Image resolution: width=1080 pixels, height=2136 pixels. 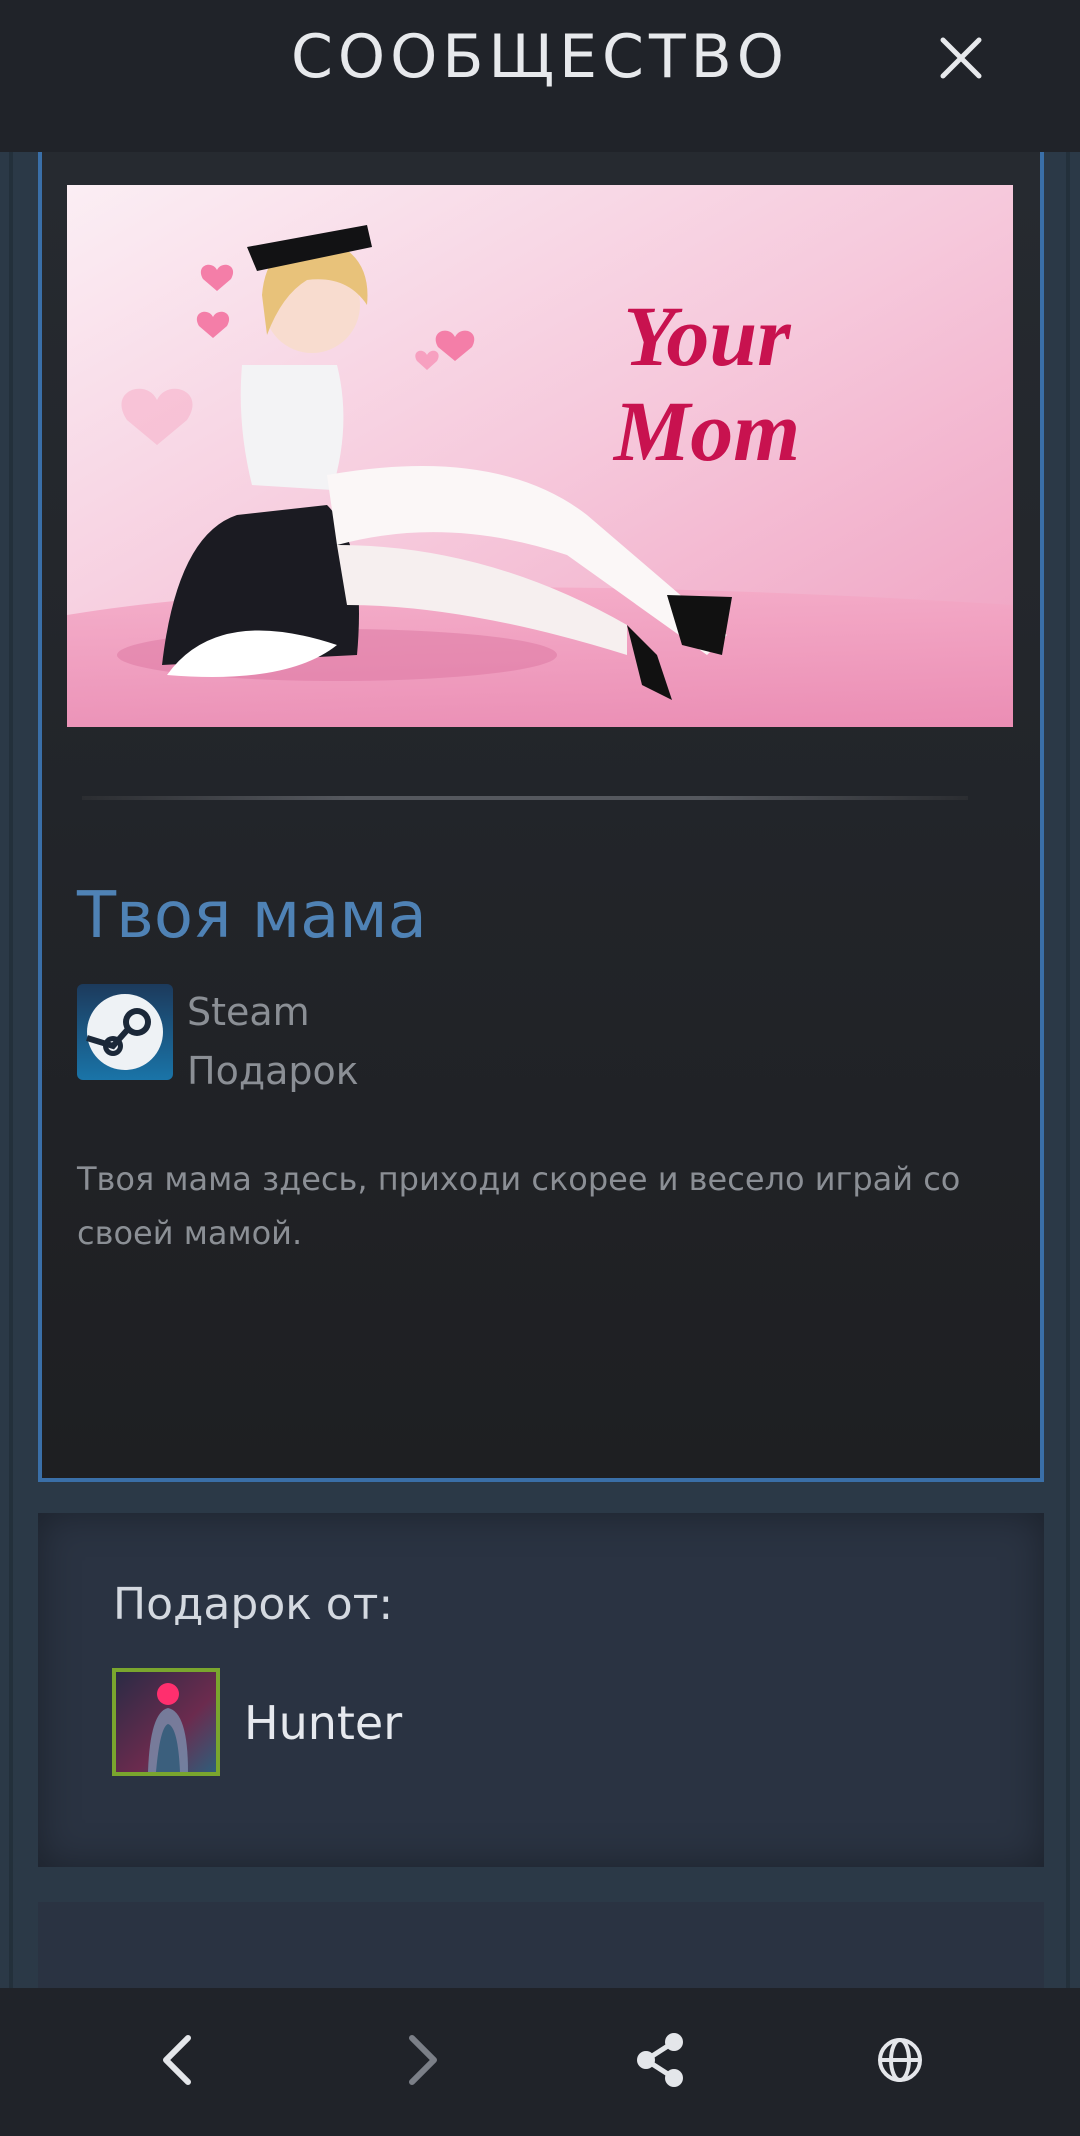 What do you see at coordinates (273, 1071) in the screenshot?
I see `item-type: Подарок` at bounding box center [273, 1071].